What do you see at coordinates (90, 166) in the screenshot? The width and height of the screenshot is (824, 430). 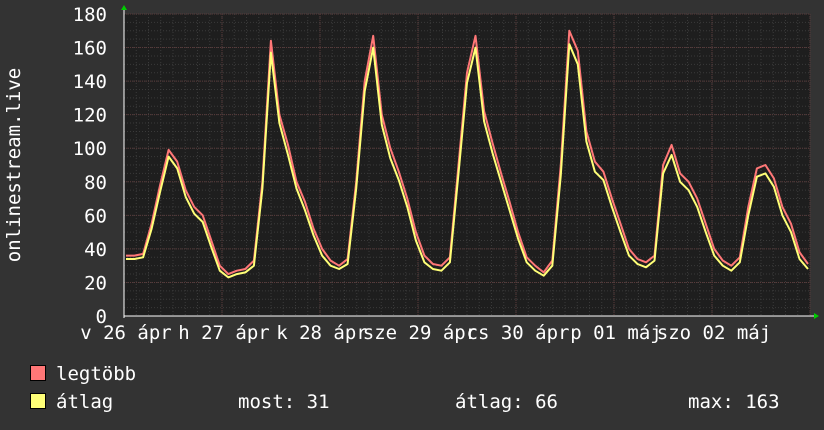 I see `y-tick-labels: 020406080100120140160180` at bounding box center [90, 166].